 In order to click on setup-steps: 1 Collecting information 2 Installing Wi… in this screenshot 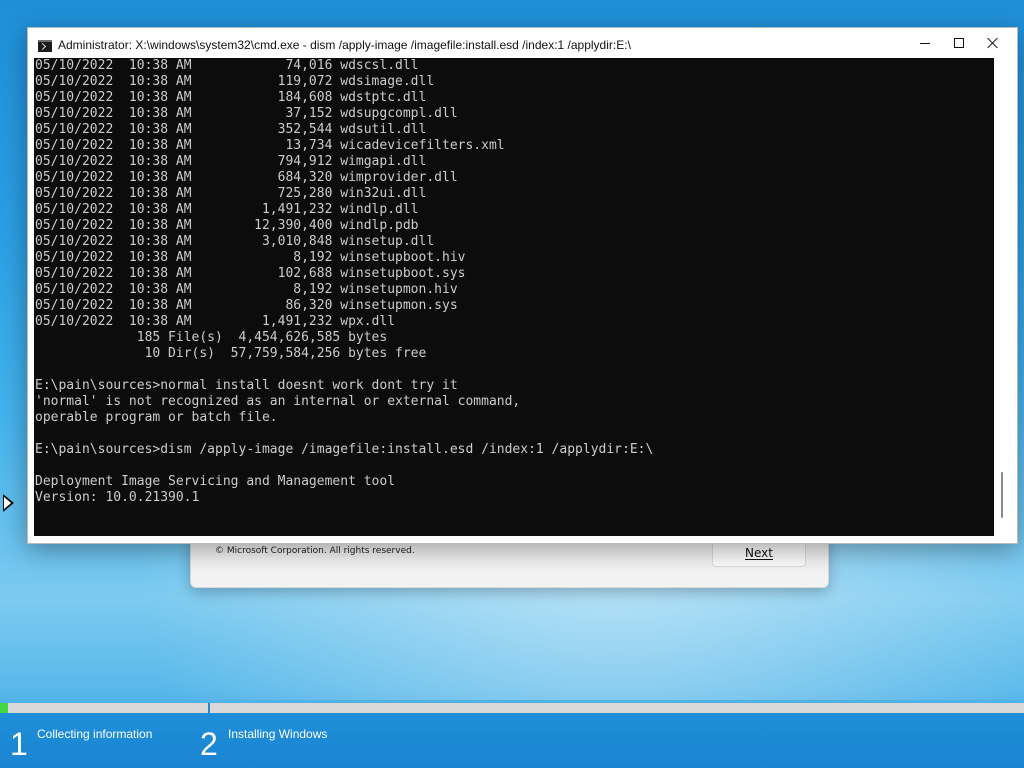, I will do `click(512, 740)`.